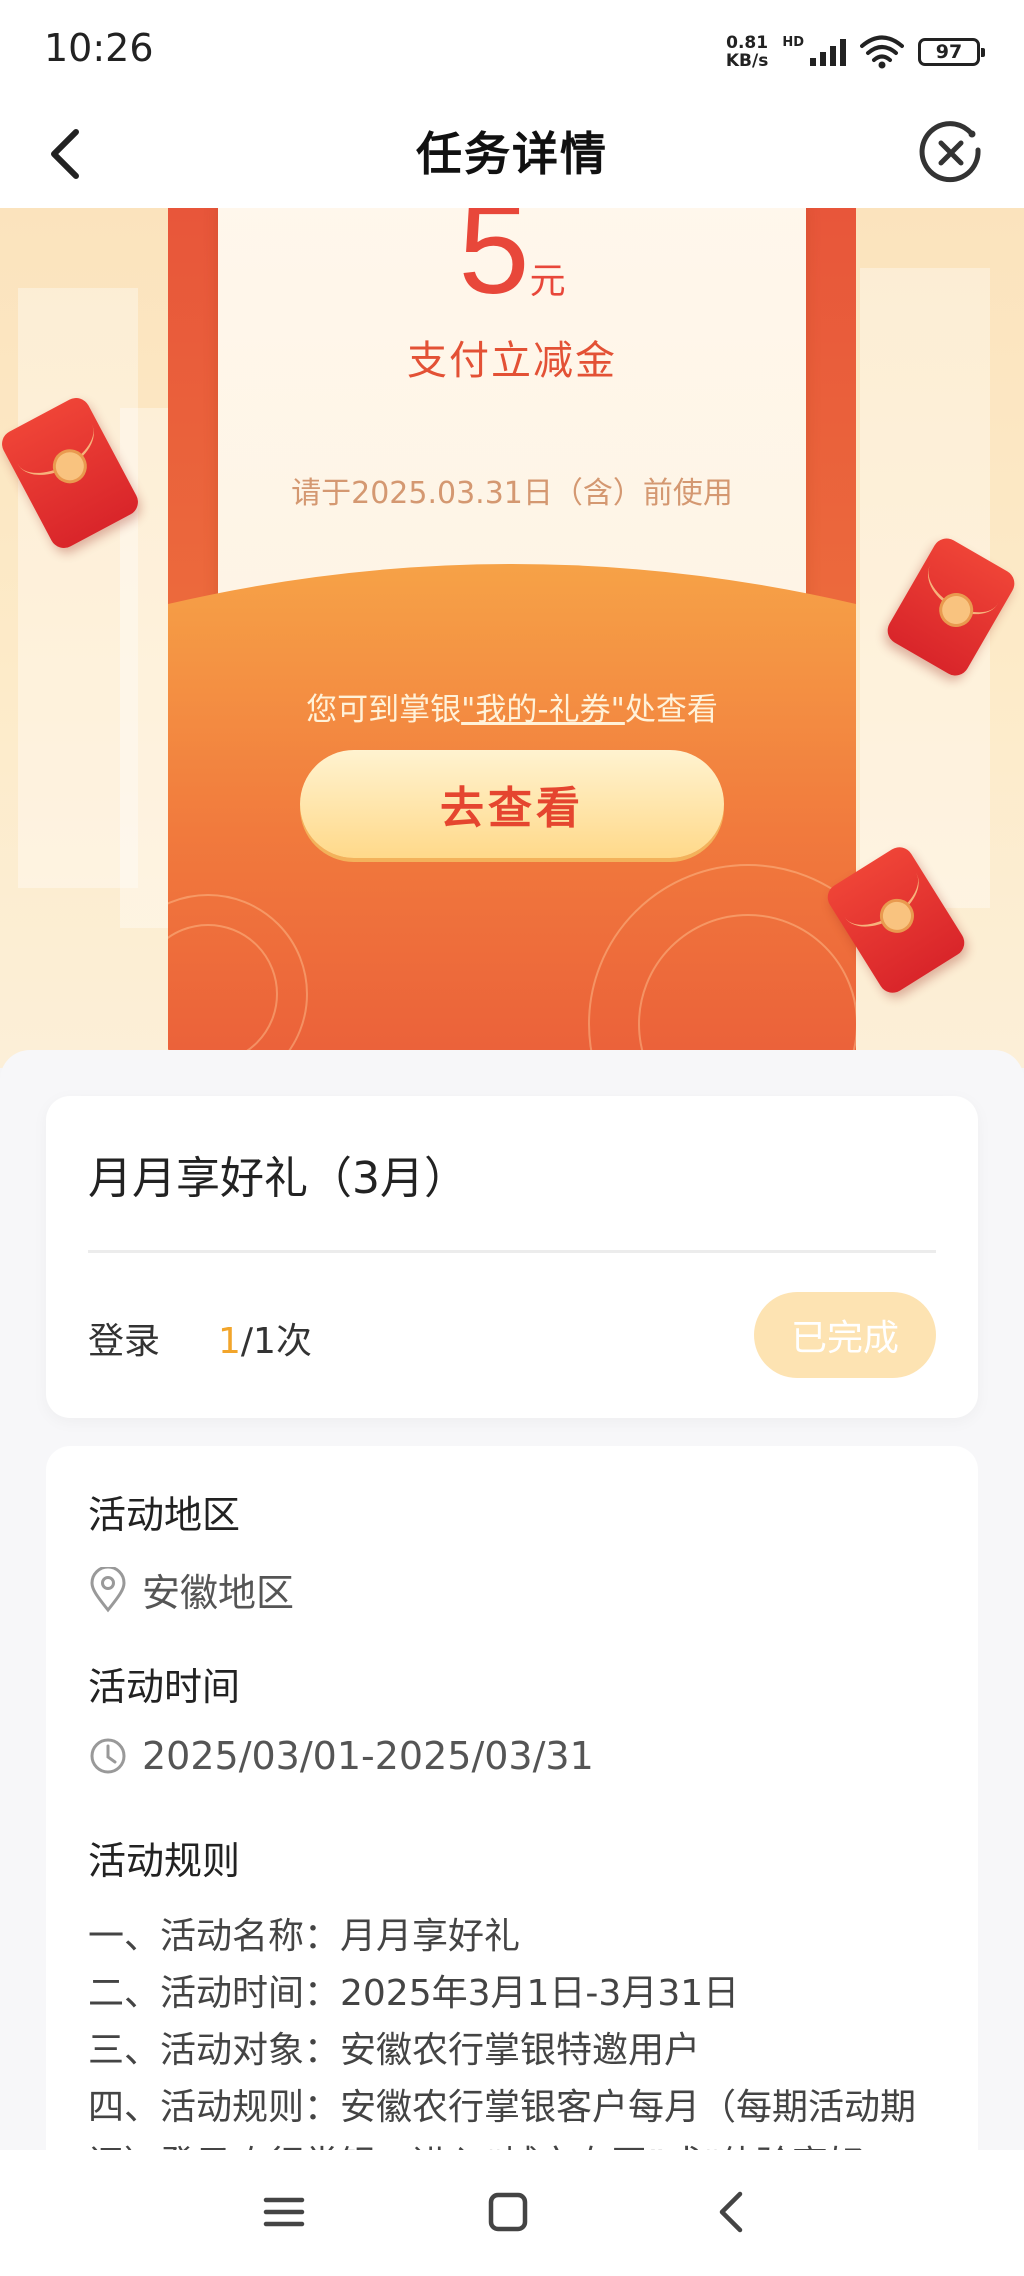 This screenshot has height=2276, width=1024. Describe the element at coordinates (265, 1341) in the screenshot. I see `task-progress: 1/1次` at that location.